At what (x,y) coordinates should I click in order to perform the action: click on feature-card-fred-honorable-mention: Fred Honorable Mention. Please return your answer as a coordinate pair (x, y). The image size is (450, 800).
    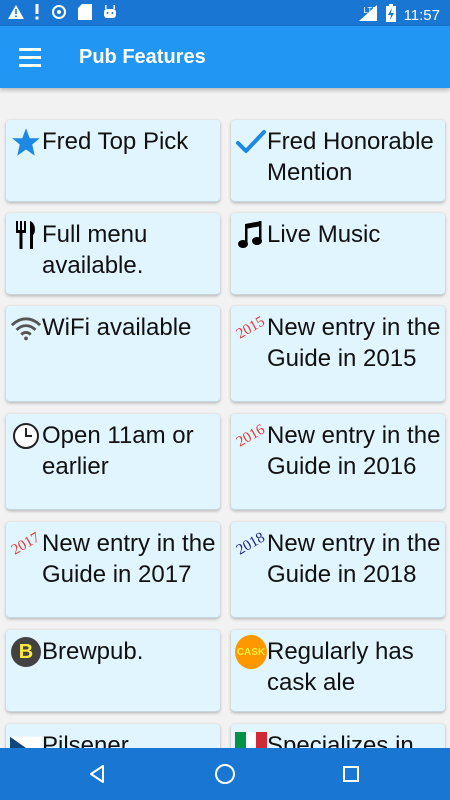
    Looking at the image, I should click on (338, 161).